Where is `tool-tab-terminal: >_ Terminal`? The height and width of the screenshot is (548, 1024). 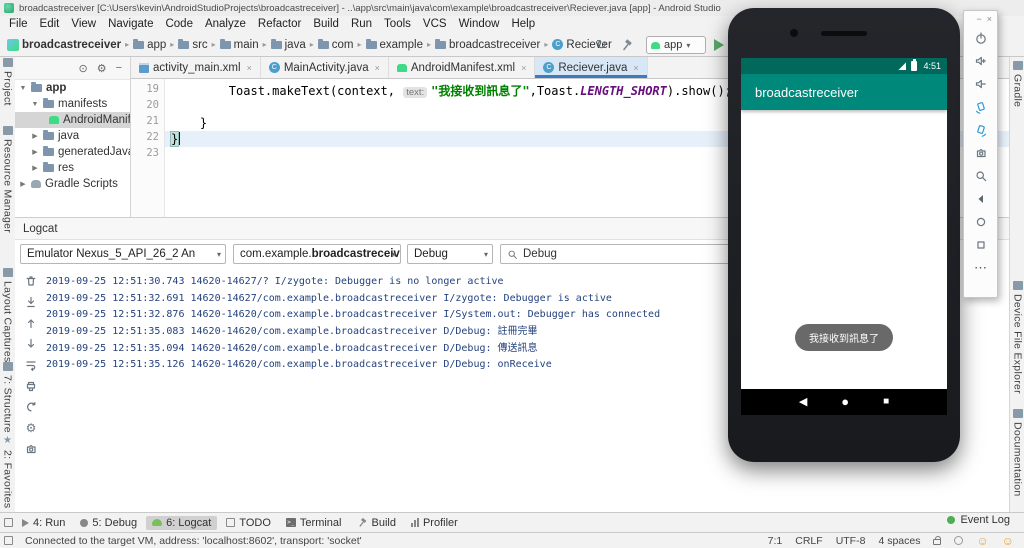 tool-tab-terminal: >_ Terminal is located at coordinates (314, 523).